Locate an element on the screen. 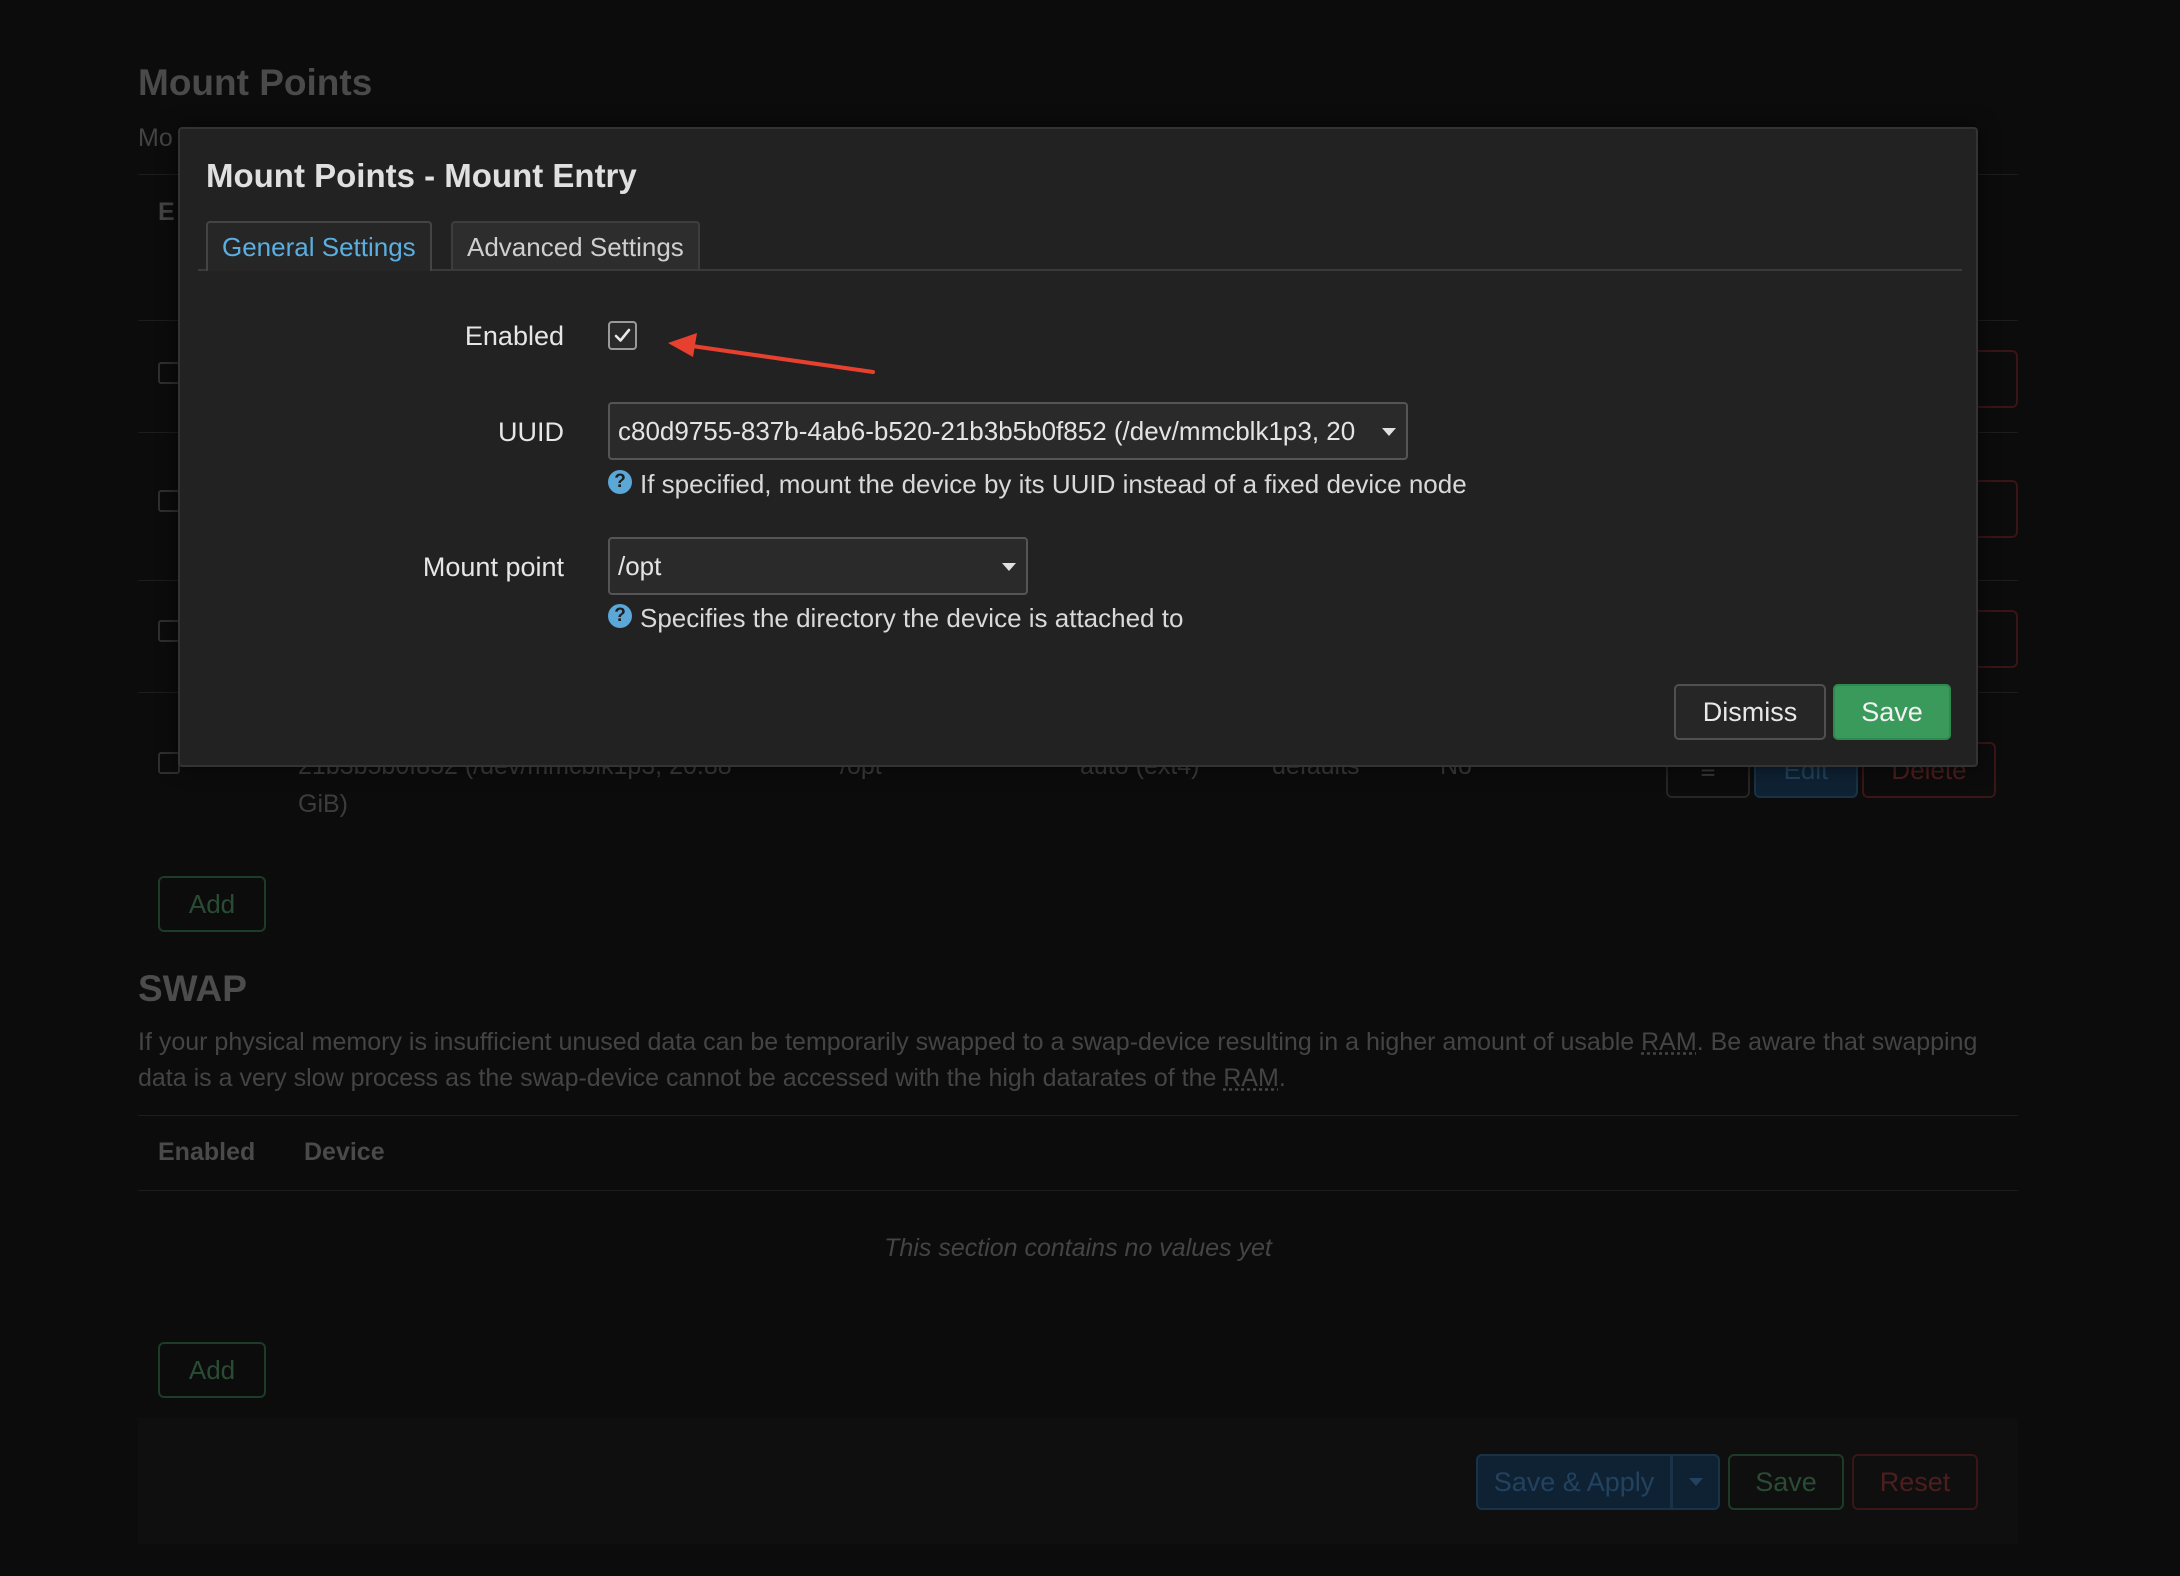  swap-title: SWAP is located at coordinates (192, 988).